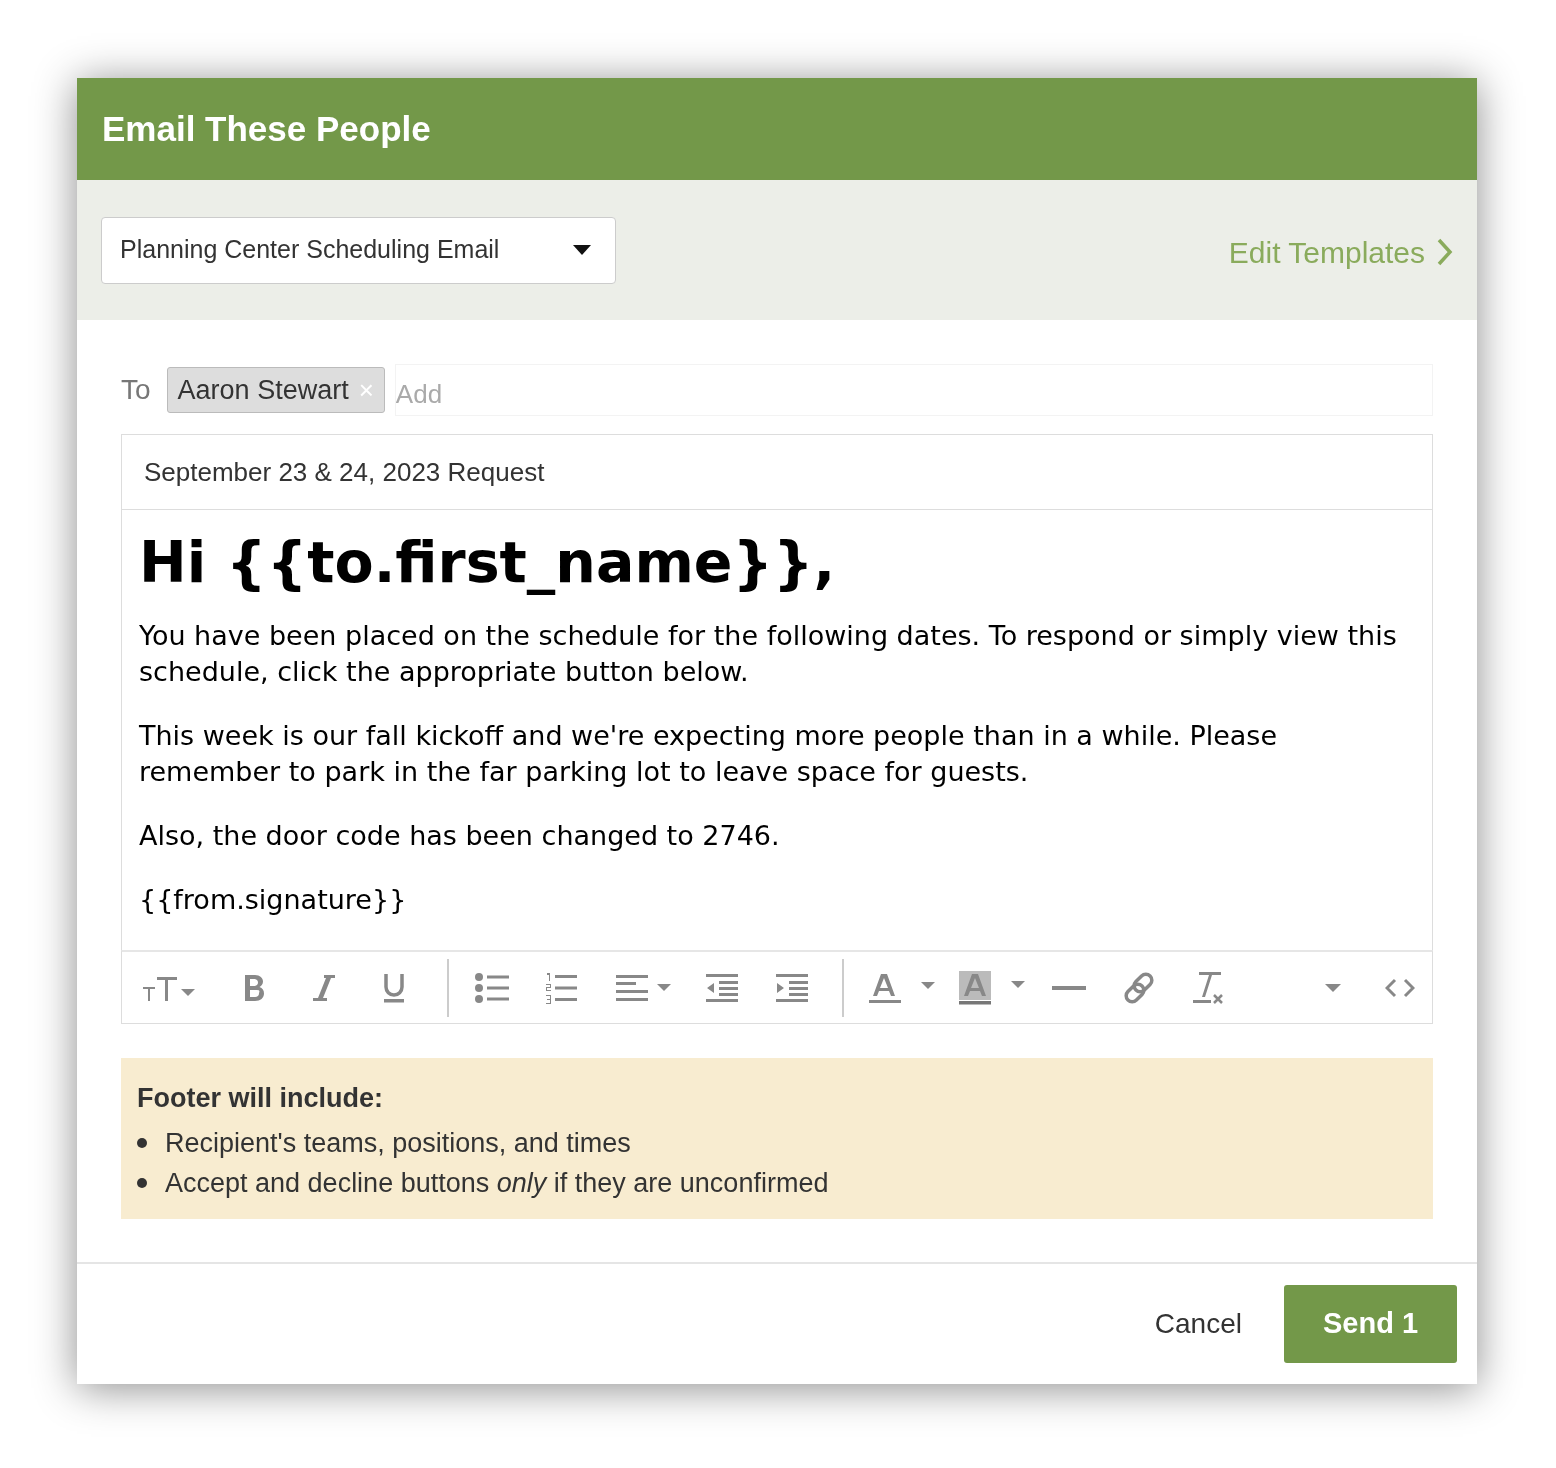 The width and height of the screenshot is (1556, 1468). I want to click on link-icon, so click(1138, 987).